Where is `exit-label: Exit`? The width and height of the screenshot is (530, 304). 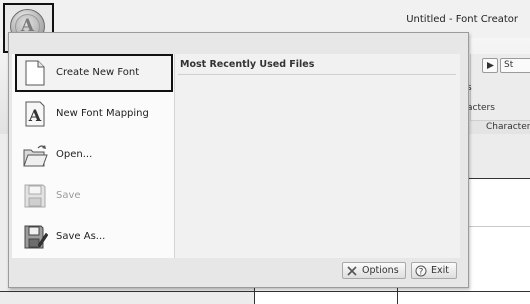
exit-label: Exit is located at coordinates (440, 270).